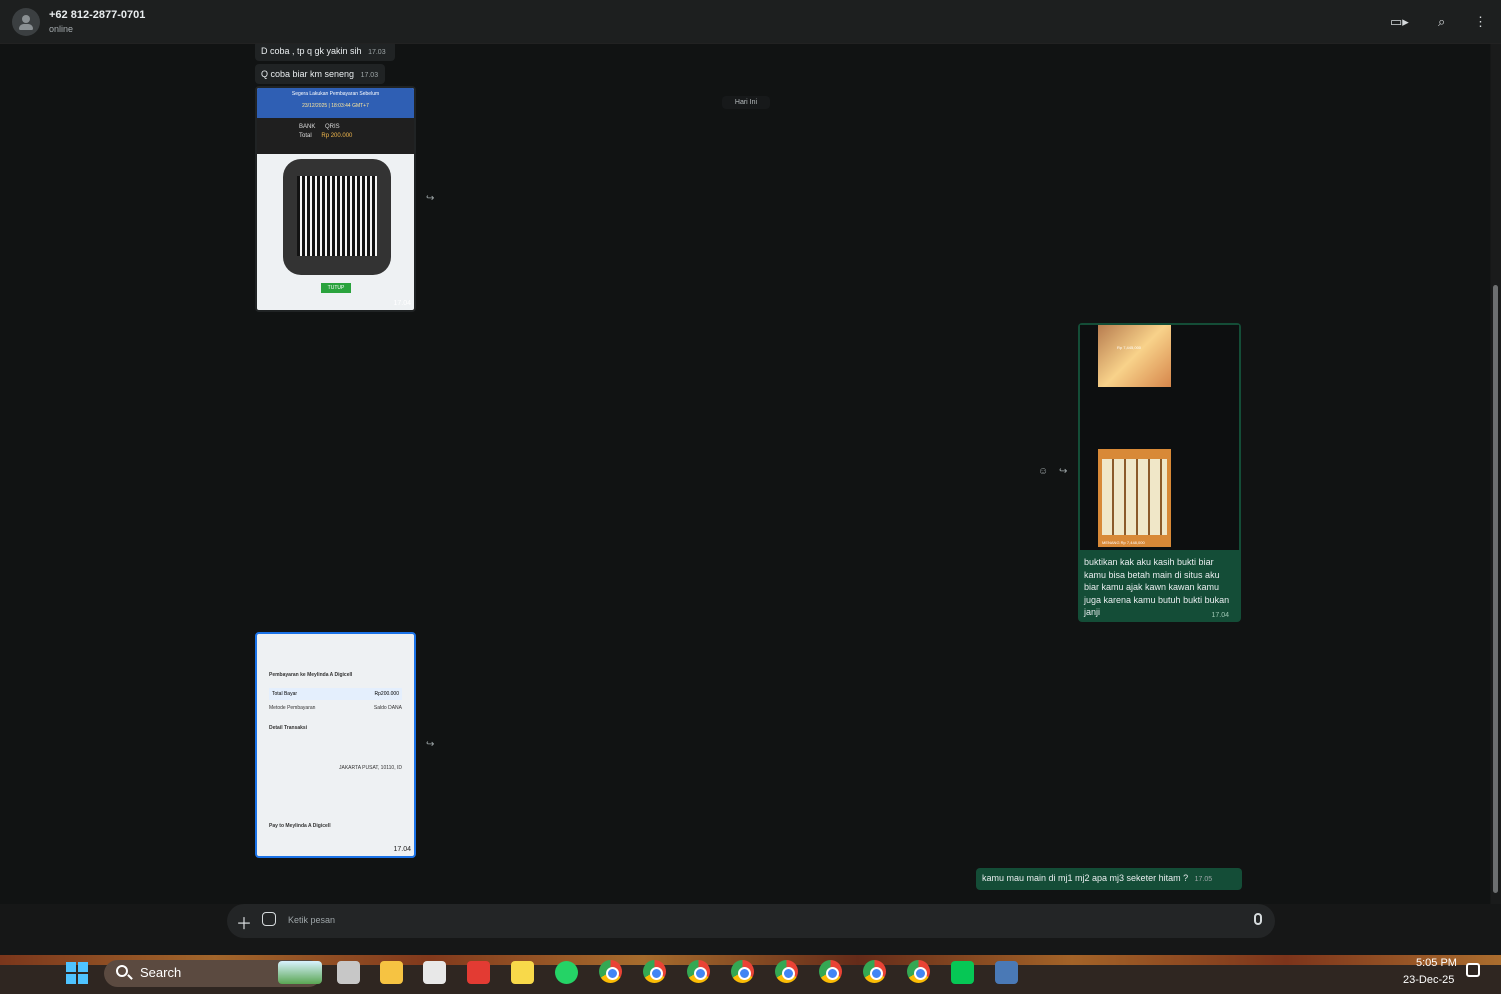  I want to click on total-label: Total Bayar, so click(285, 694).